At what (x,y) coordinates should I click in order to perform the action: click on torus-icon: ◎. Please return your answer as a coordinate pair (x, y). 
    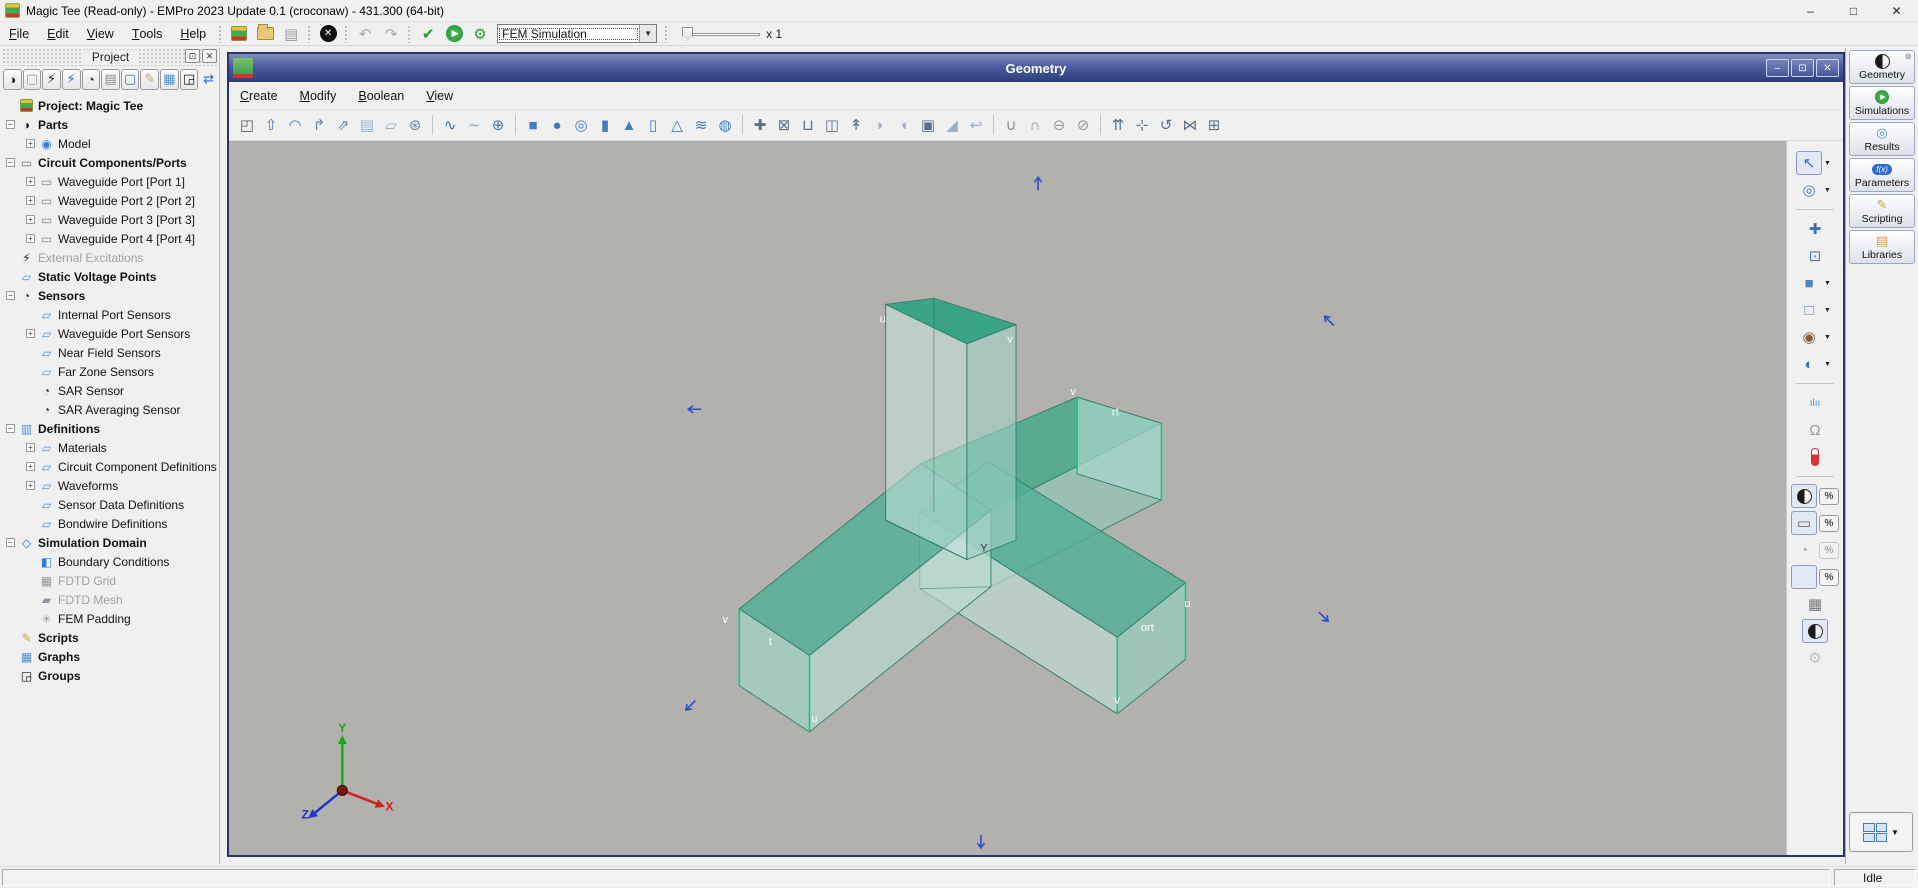
    Looking at the image, I should click on (581, 125).